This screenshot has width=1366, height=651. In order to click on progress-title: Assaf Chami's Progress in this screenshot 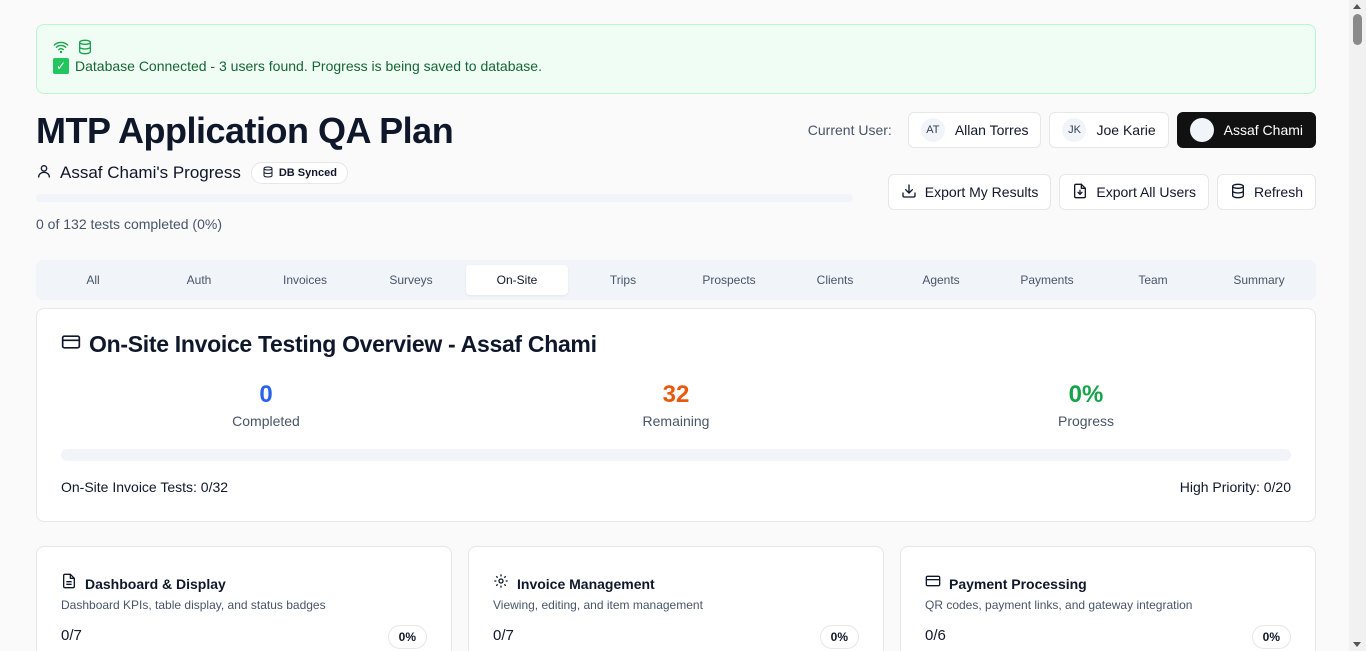, I will do `click(150, 172)`.